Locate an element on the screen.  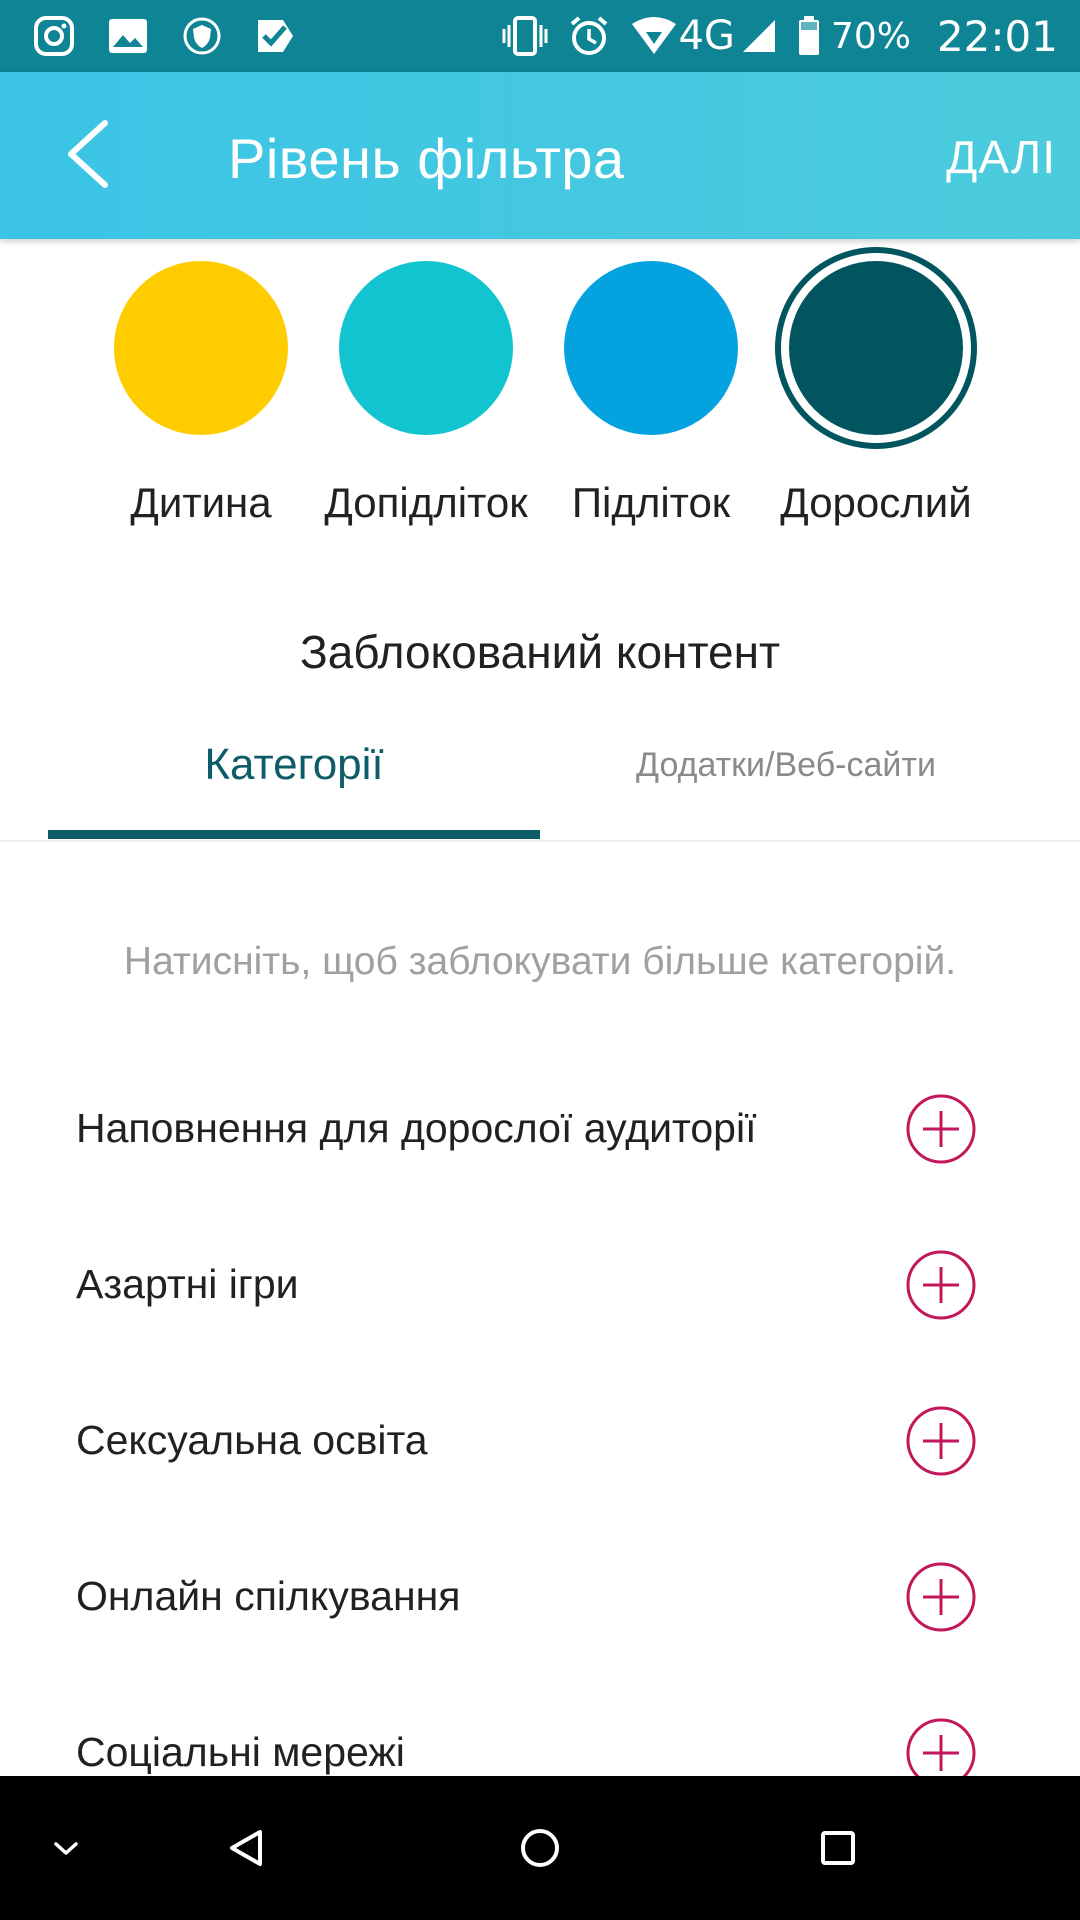
level-preteen-circle is located at coordinates (426, 348).